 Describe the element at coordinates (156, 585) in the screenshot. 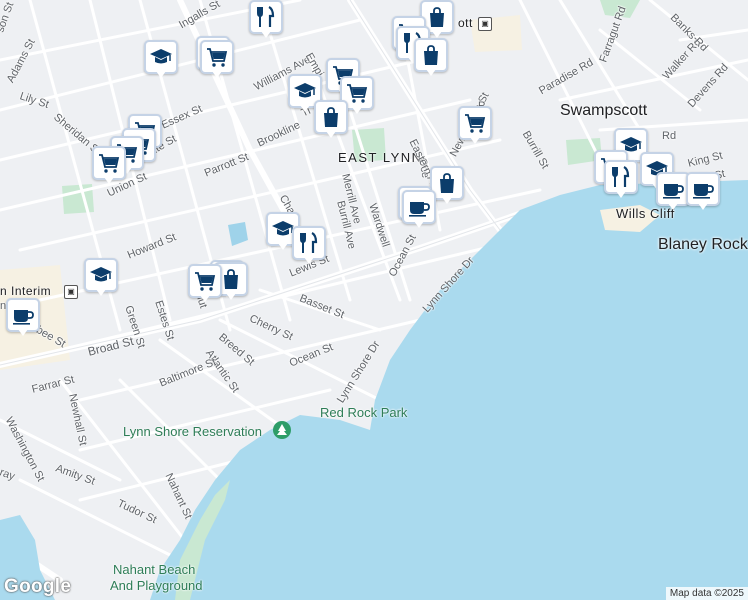

I see `label-nahant-beach-2: And Playground` at that location.